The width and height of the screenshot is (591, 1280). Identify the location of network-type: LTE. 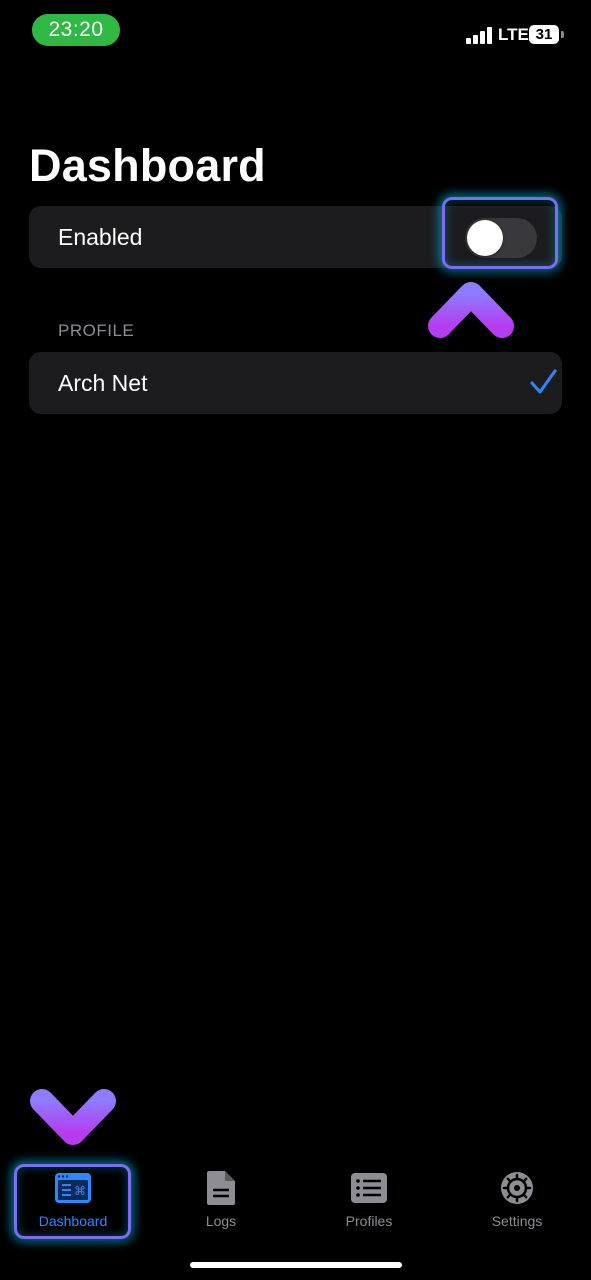
(513, 34).